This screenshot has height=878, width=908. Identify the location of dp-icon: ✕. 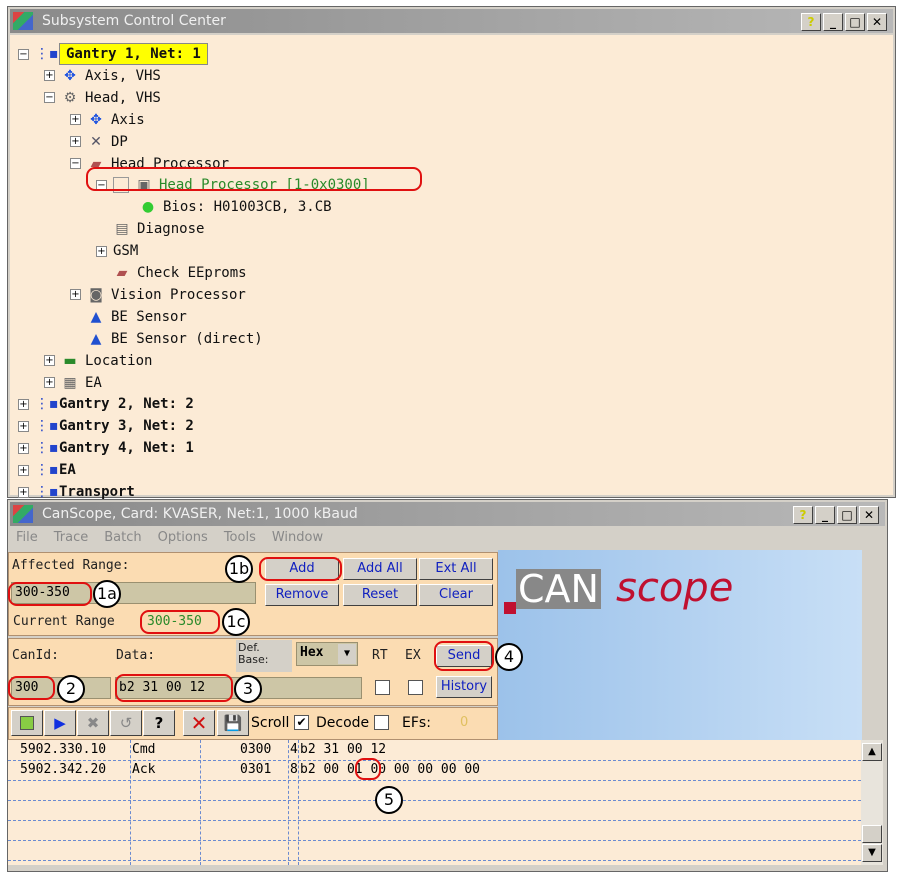
(96, 141).